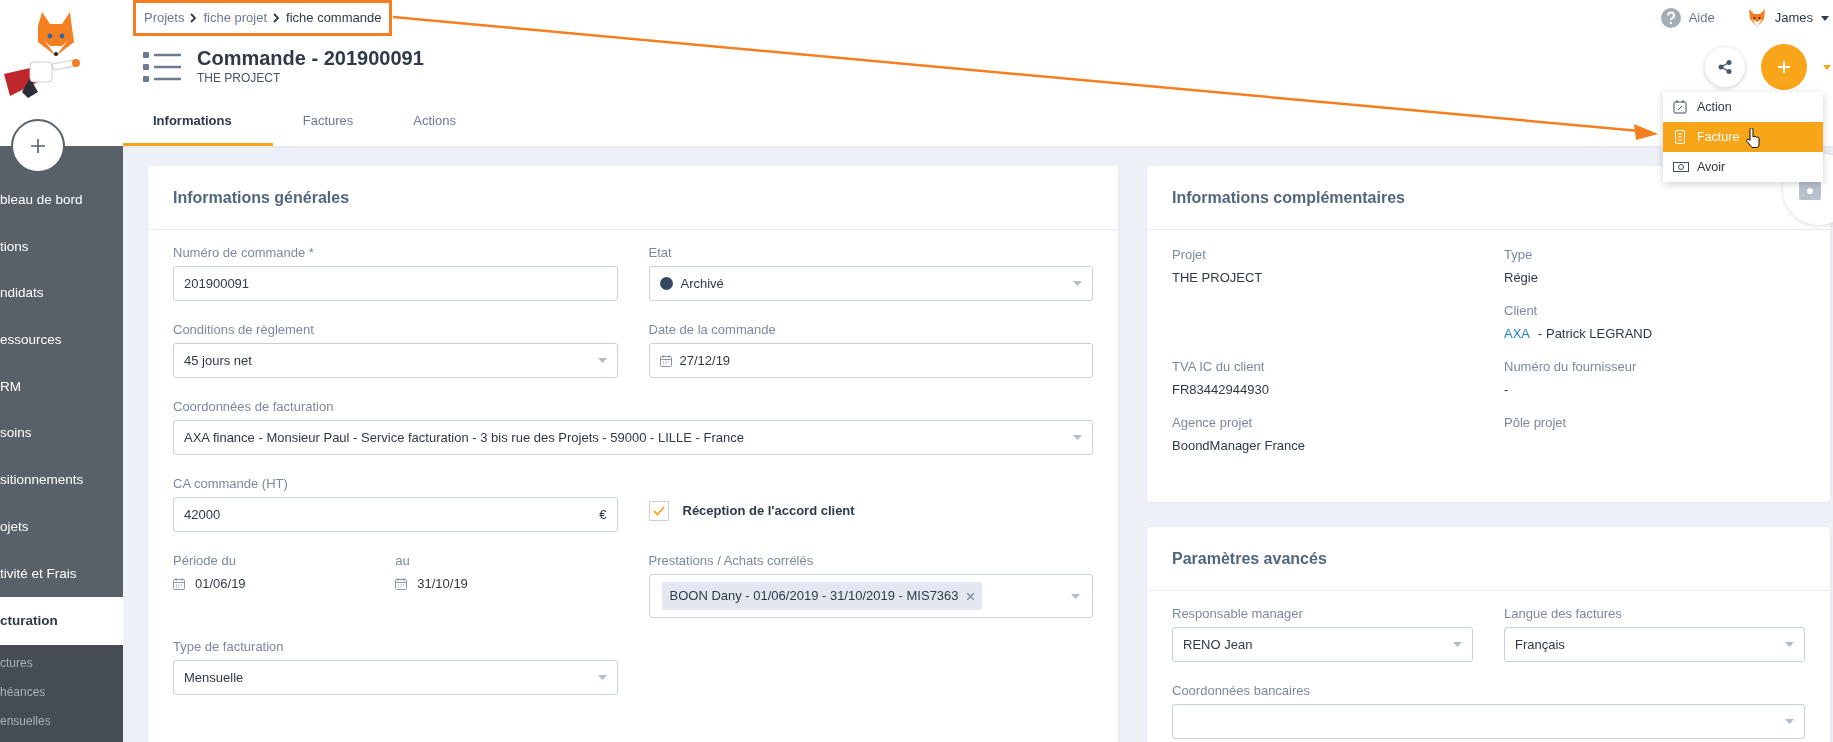  Describe the element at coordinates (395, 360) in the screenshot. I see `select-field: 45 jours net` at that location.